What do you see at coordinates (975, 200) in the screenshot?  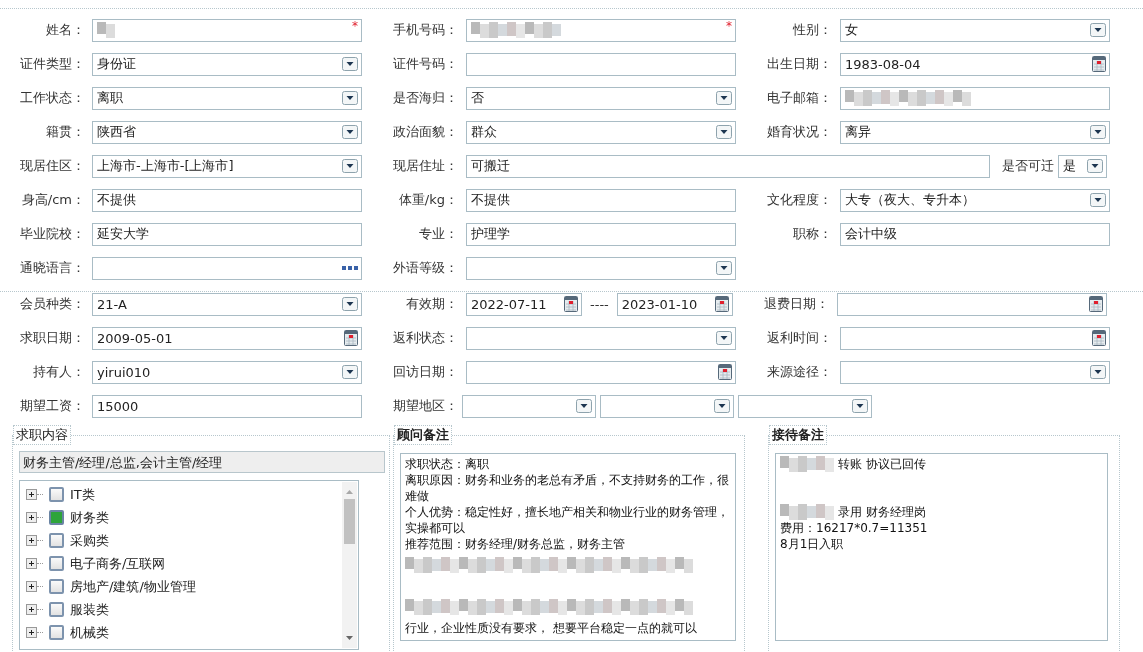 I see `dropdown: 大专（夜大、专升本）` at bounding box center [975, 200].